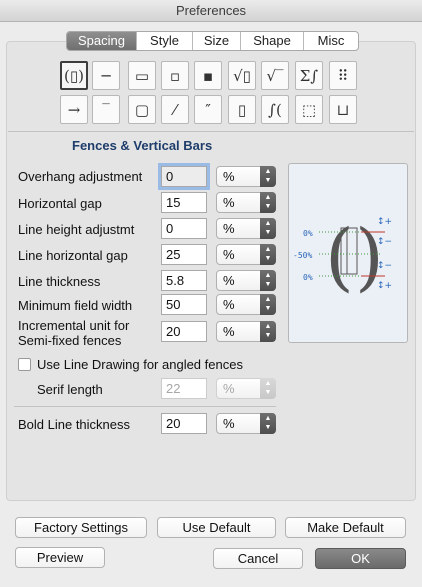 This screenshot has height=587, width=422. I want to click on tab-spacing: Spacing, so click(102, 41).